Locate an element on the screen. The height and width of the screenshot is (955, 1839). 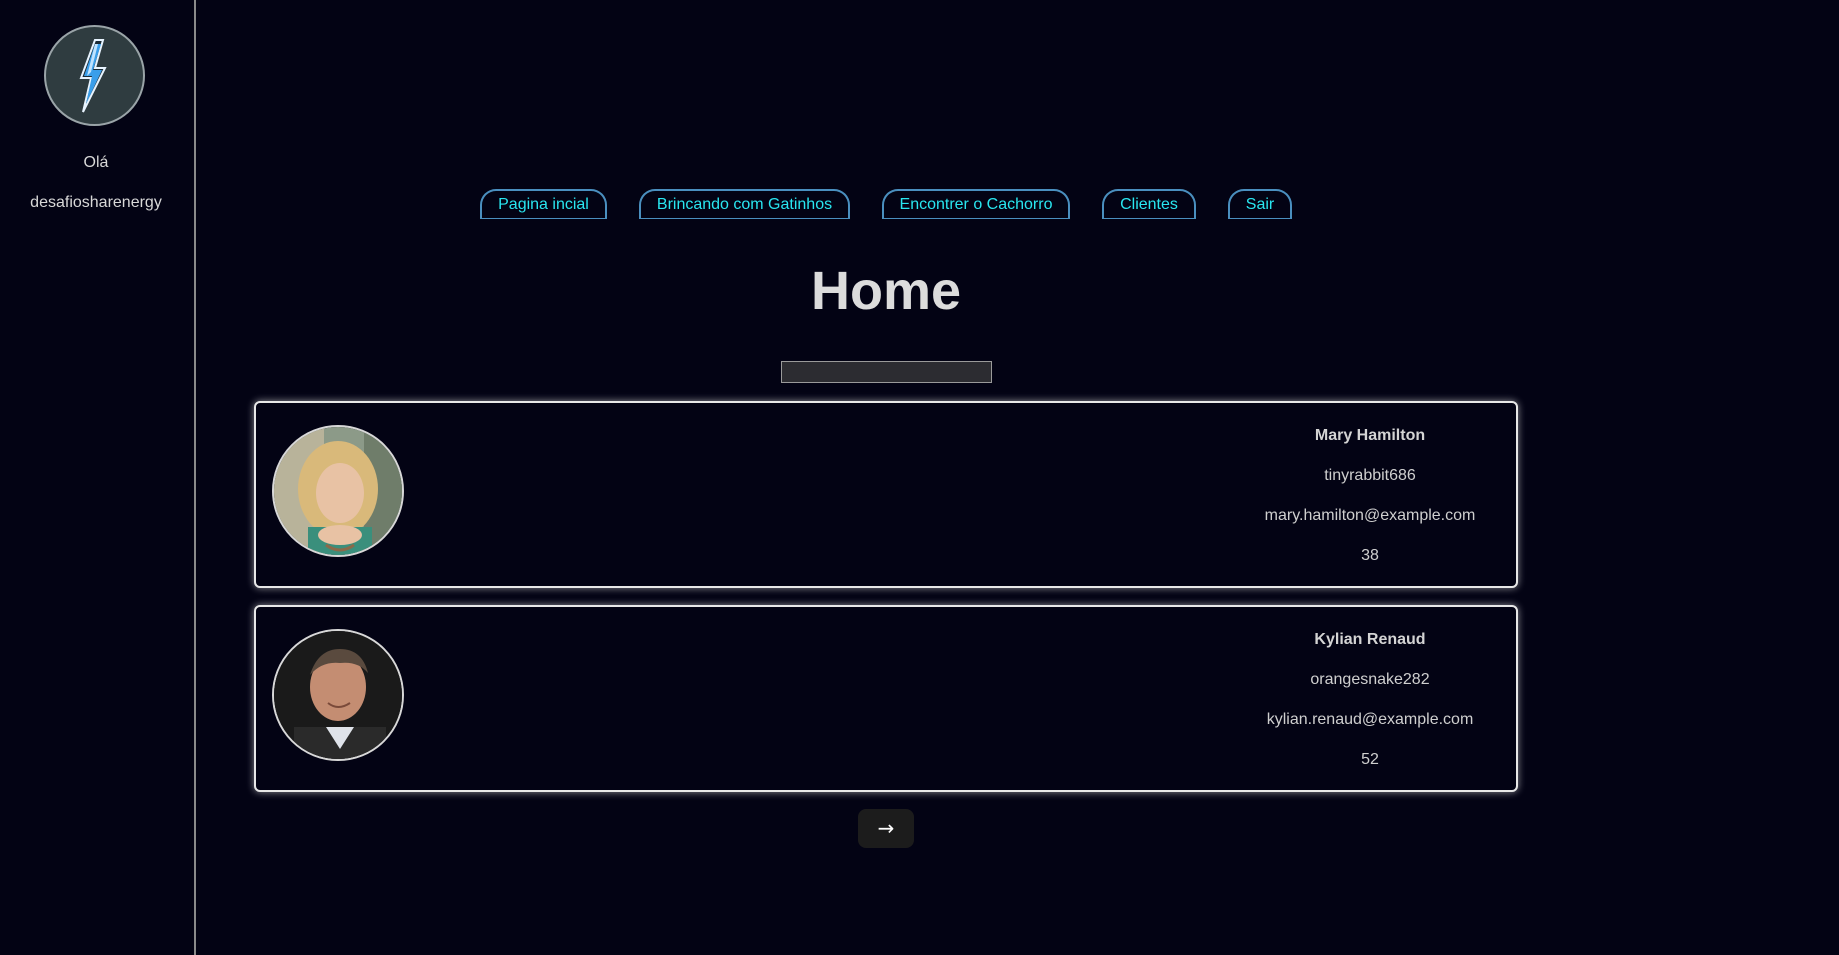
nav-logout-button: Sair is located at coordinates (1260, 204).